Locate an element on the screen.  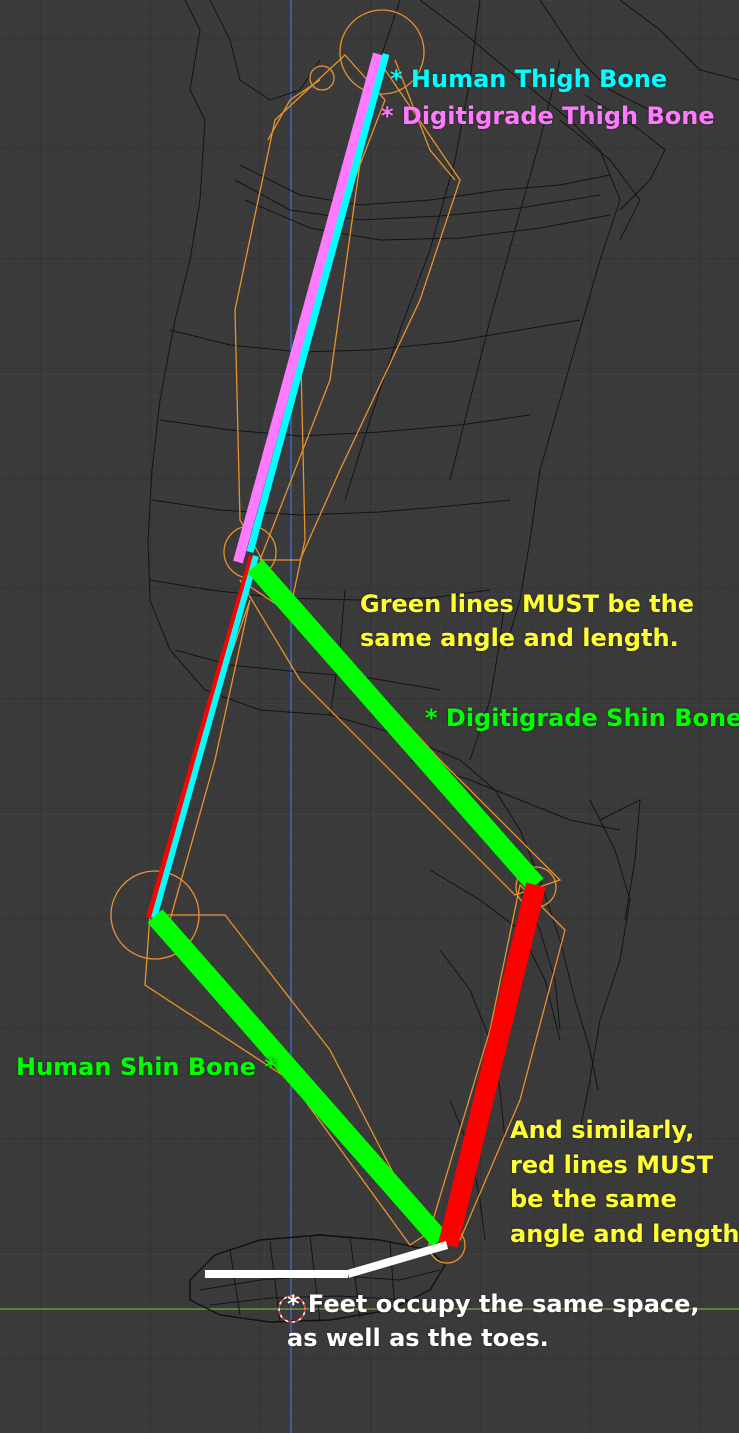
label-digitigrade-thigh-bone: * Digitigrade Thigh Bone is located at coordinates (548, 116).